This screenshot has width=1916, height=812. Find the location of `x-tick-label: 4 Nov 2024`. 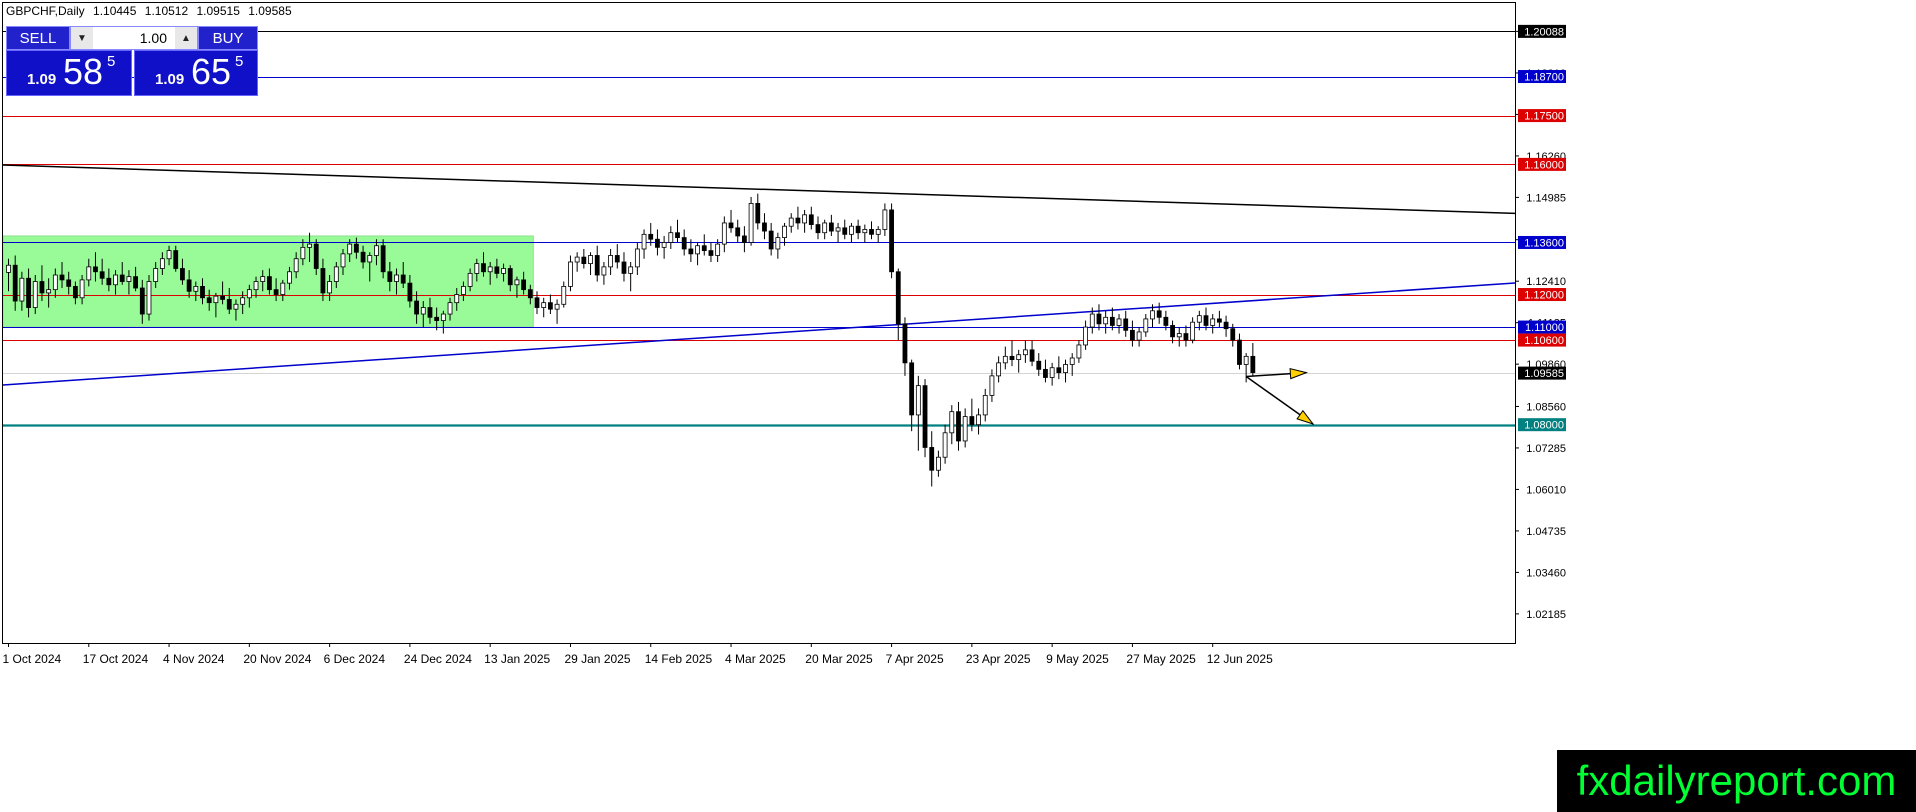

x-tick-label: 4 Nov 2024 is located at coordinates (194, 659).